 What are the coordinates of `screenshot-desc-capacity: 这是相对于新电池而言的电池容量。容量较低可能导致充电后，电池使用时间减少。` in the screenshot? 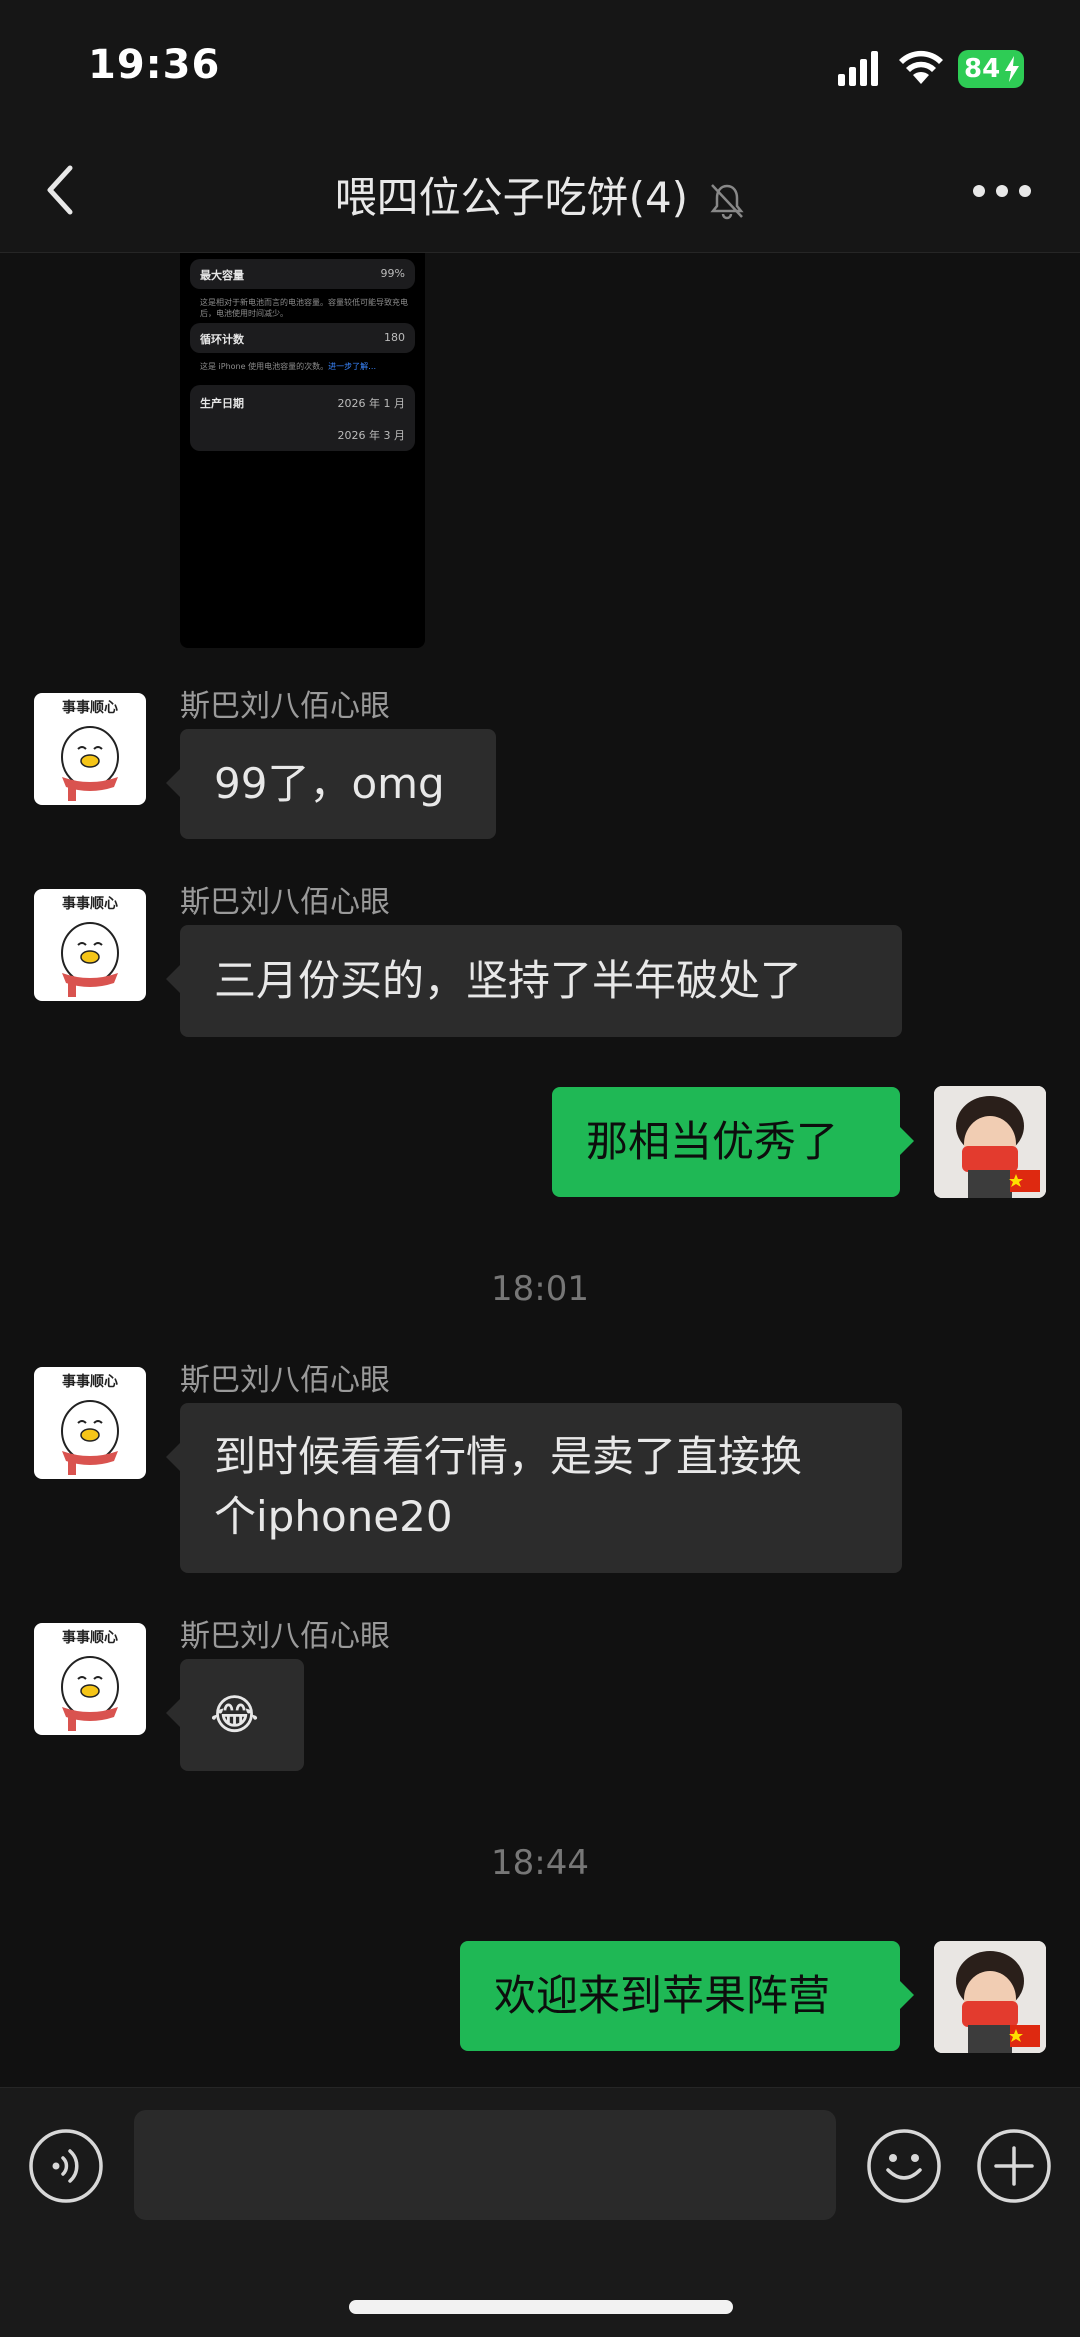 It's located at (304, 308).